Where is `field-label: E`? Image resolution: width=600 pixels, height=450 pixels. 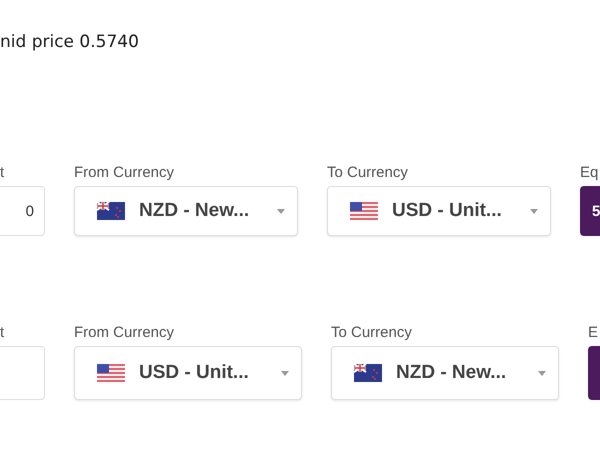 field-label: E is located at coordinates (594, 333).